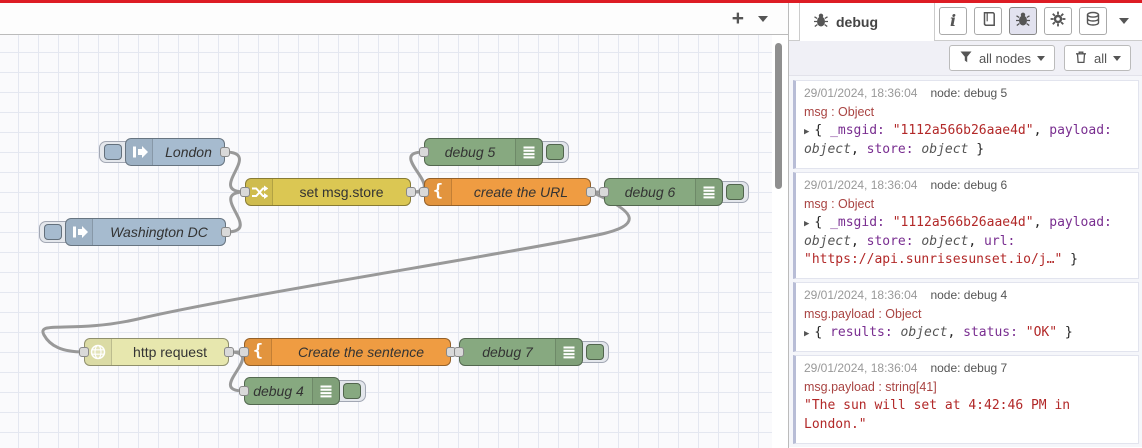 The height and width of the screenshot is (448, 1142). Describe the element at coordinates (394, 19) in the screenshot. I see `flow-tabbar: +` at that location.